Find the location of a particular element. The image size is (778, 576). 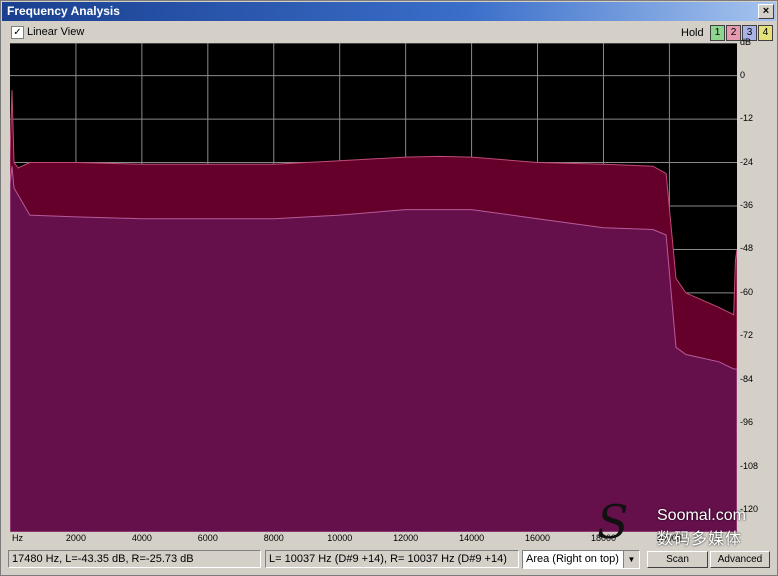

linear-view-label: Linear View is located at coordinates (55, 32).